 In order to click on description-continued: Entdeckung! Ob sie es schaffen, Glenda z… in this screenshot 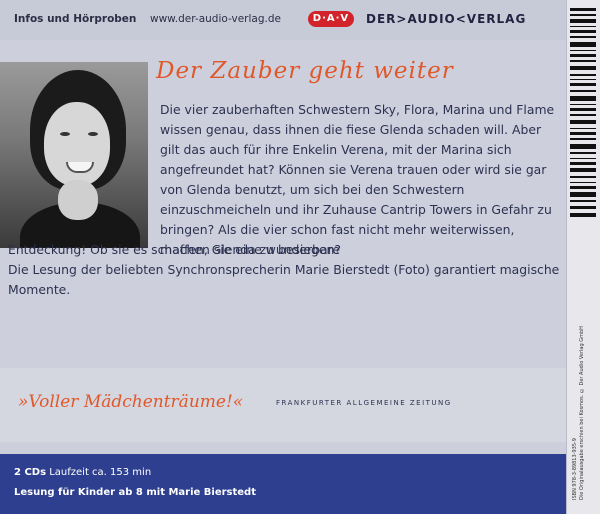, I will do `click(286, 270)`.